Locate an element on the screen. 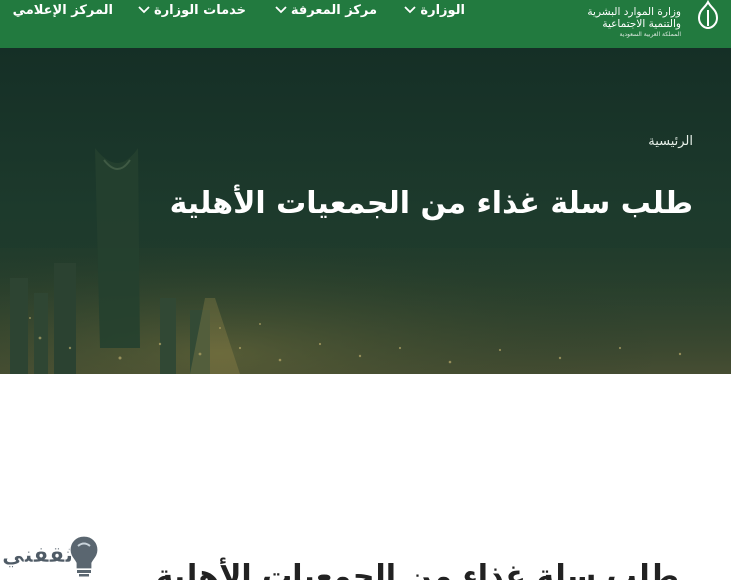 This screenshot has height=580, width=731. ministry-emblem-icon is located at coordinates (708, 15).